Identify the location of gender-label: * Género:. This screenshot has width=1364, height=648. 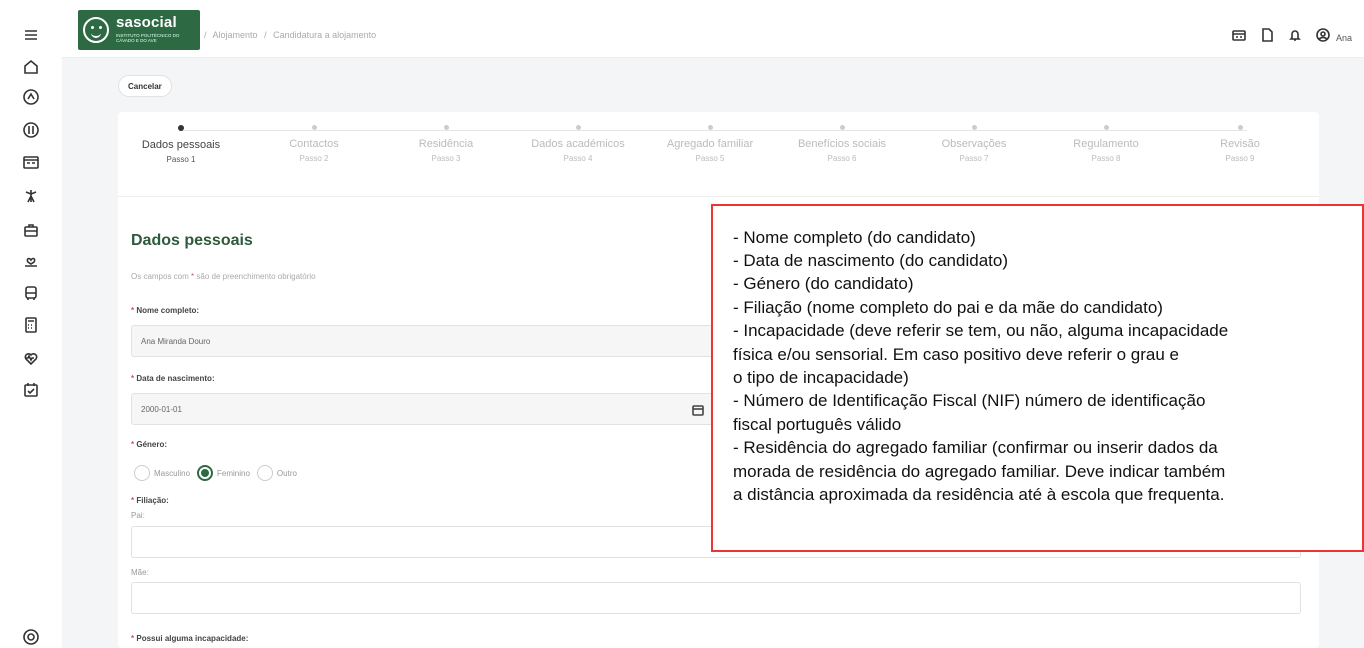
(149, 444).